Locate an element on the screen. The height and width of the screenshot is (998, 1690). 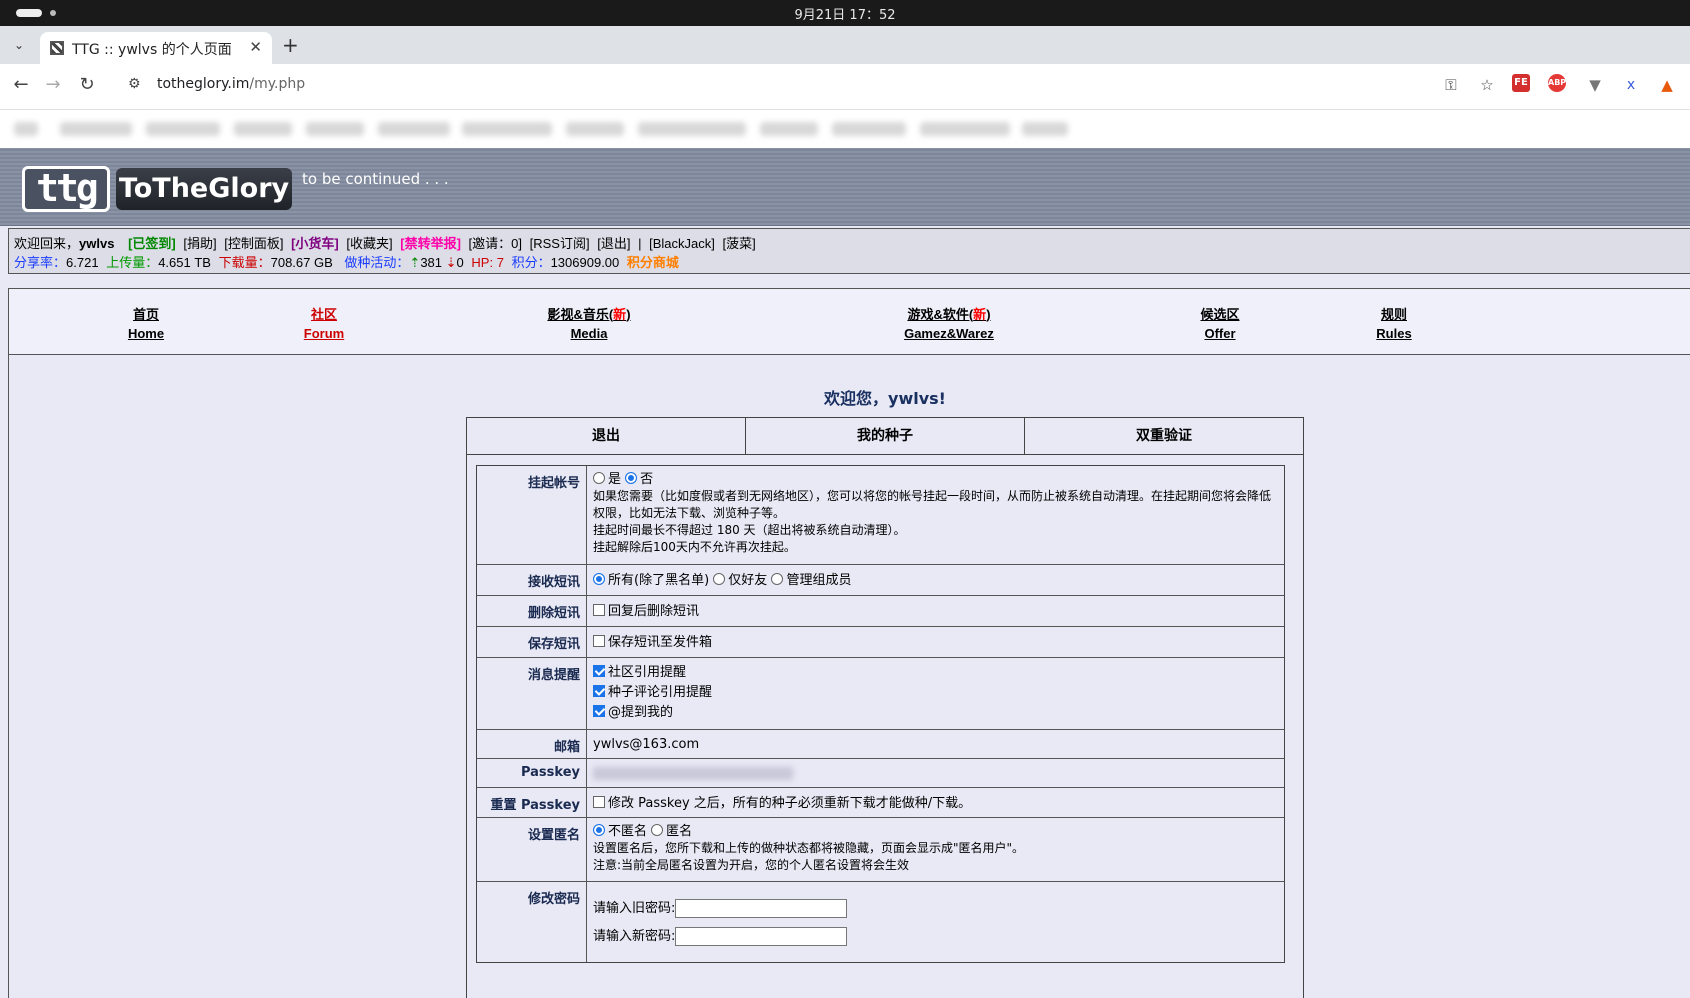
nav-home: 首页 Home is located at coordinates (146, 324).